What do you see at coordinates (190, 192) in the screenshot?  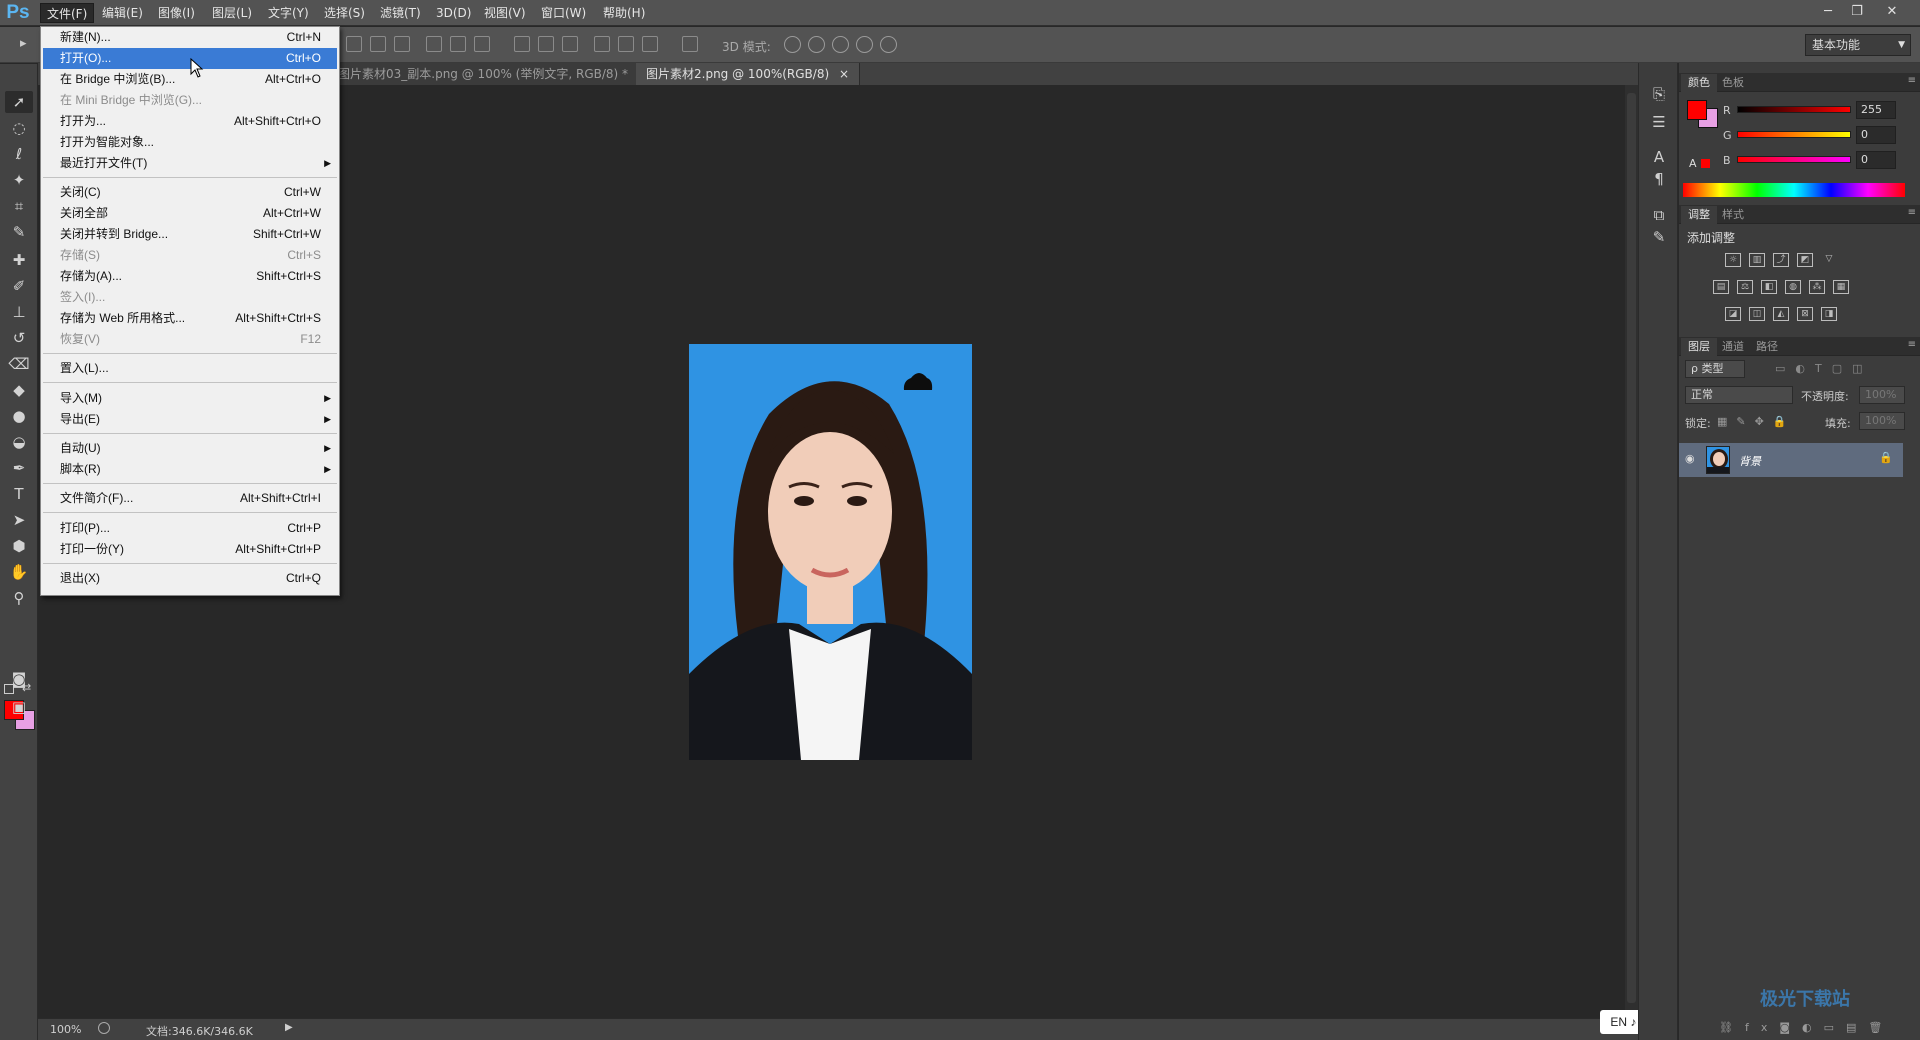 I see `menu-item-close: 关闭(C) Ctrl+W` at bounding box center [190, 192].